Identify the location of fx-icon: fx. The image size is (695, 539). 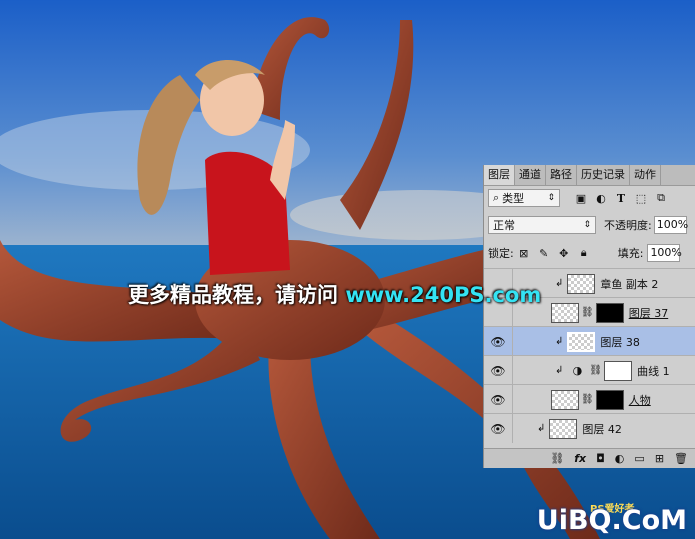
(580, 458).